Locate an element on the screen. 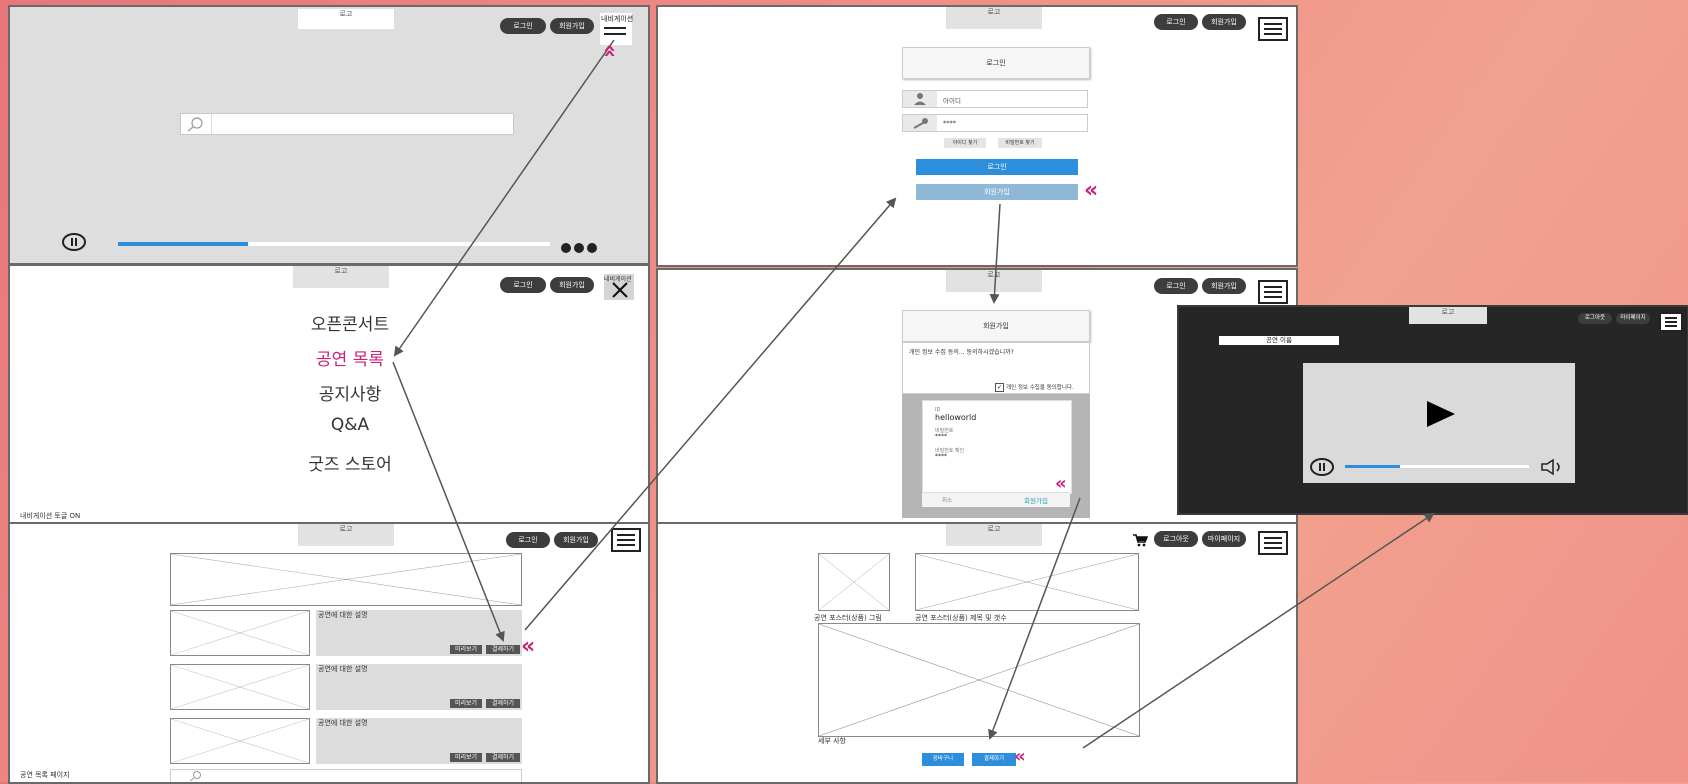 This screenshot has width=1688, height=784. menu-item-qna: Q&A is located at coordinates (350, 425).